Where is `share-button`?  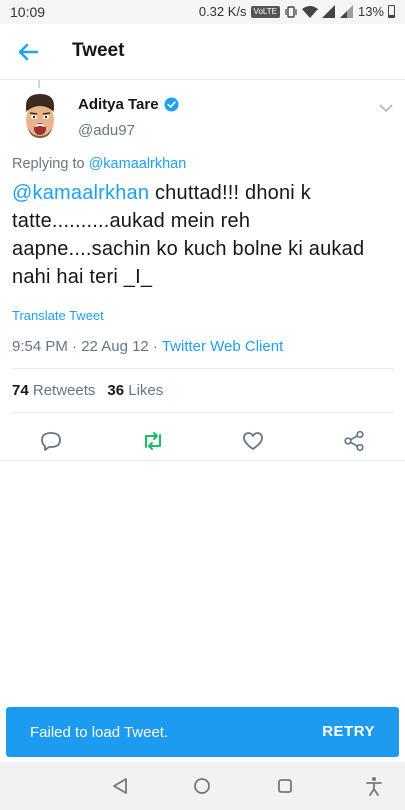 share-button is located at coordinates (354, 441).